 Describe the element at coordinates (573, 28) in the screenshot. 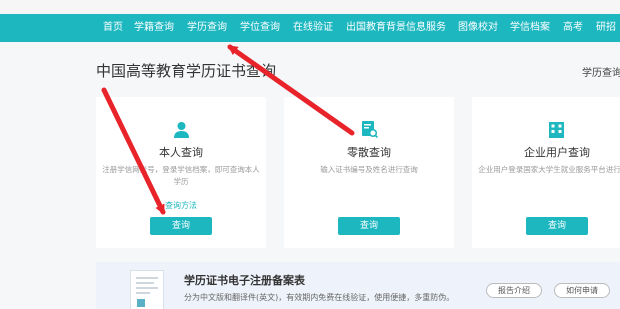

I see `nav-item-gaokao: 高考` at that location.